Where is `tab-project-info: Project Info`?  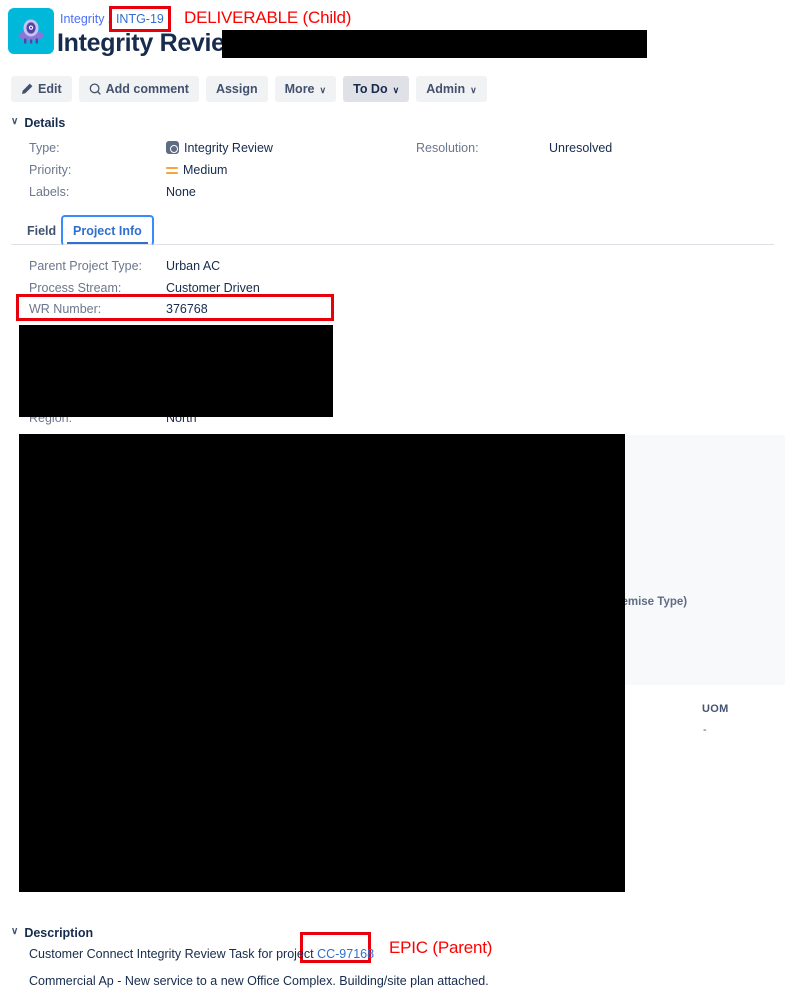 tab-project-info: Project Info is located at coordinates (107, 230).